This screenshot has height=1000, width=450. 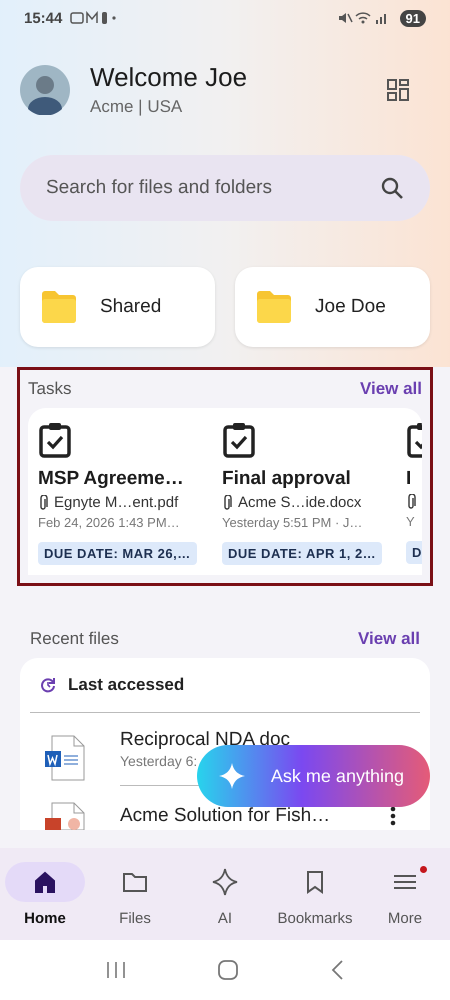 What do you see at coordinates (116, 502) in the screenshot?
I see `attachment-name: Egnyte M…ent.pdf` at bounding box center [116, 502].